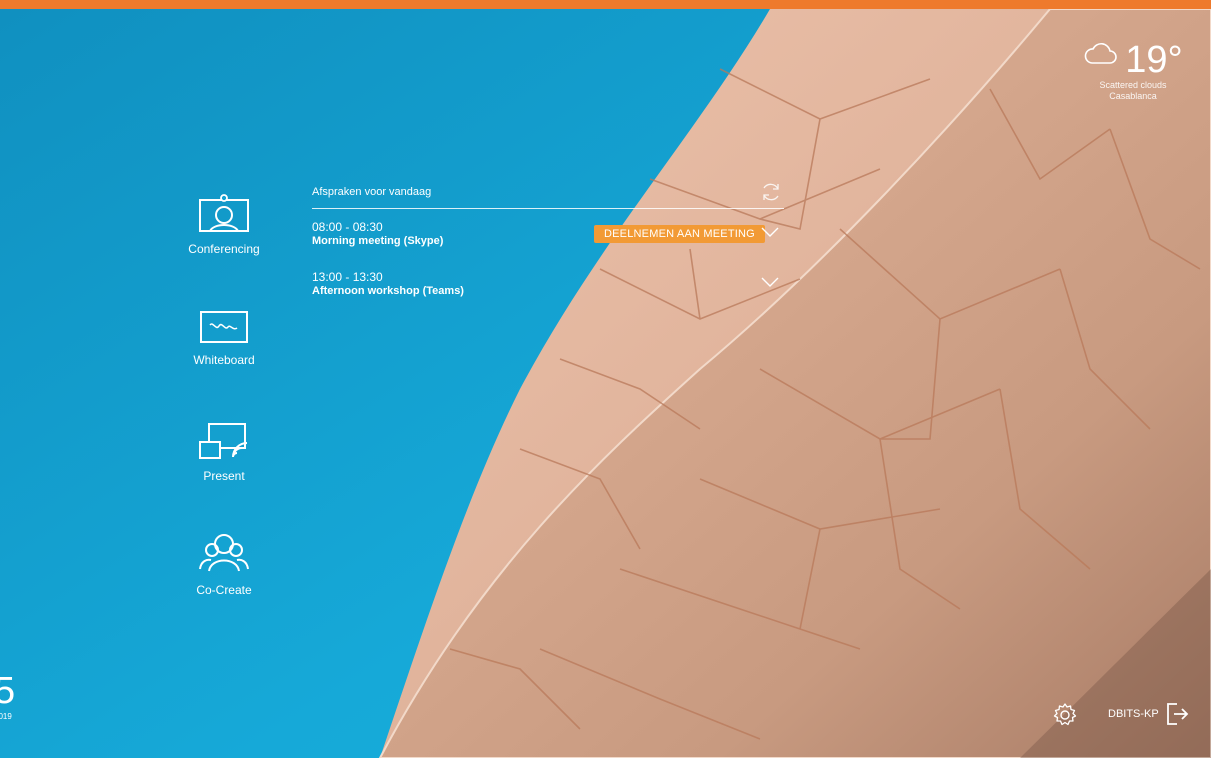 The width and height of the screenshot is (1211, 758). What do you see at coordinates (6, 716) in the screenshot?
I see `clock-date: 2019` at bounding box center [6, 716].